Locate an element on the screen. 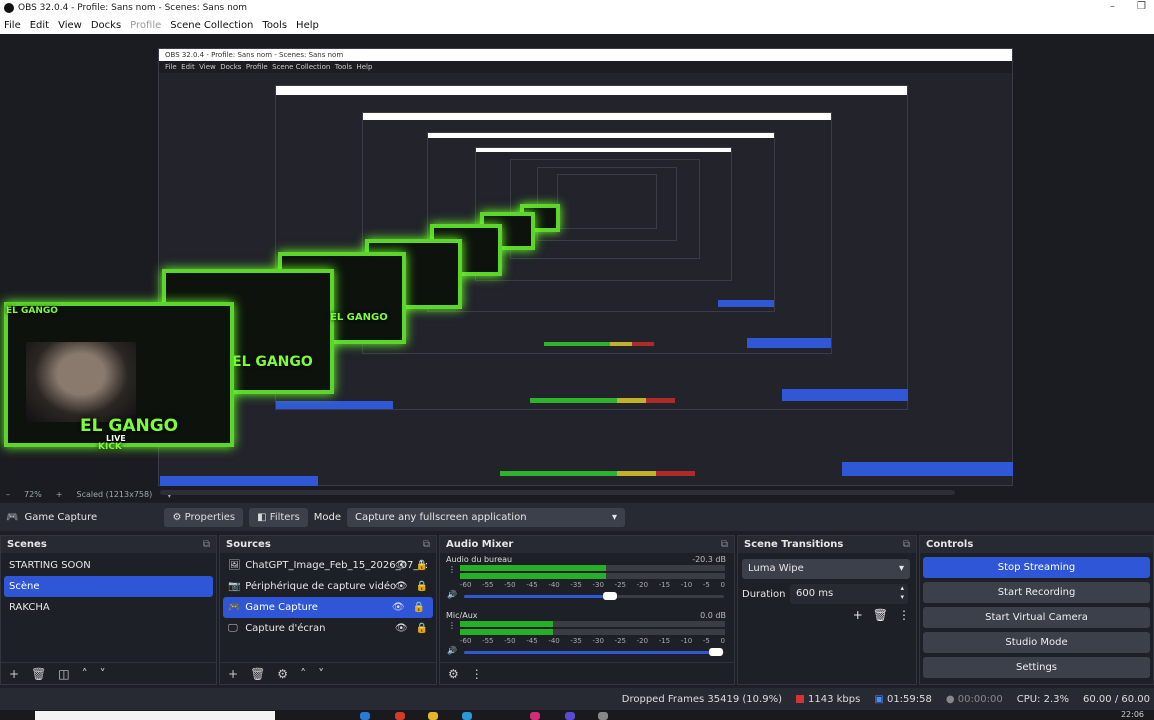 This screenshot has height=720, width=1154. dropped-frames: Dropped Frames 35419 (10.9%) is located at coordinates (701, 699).